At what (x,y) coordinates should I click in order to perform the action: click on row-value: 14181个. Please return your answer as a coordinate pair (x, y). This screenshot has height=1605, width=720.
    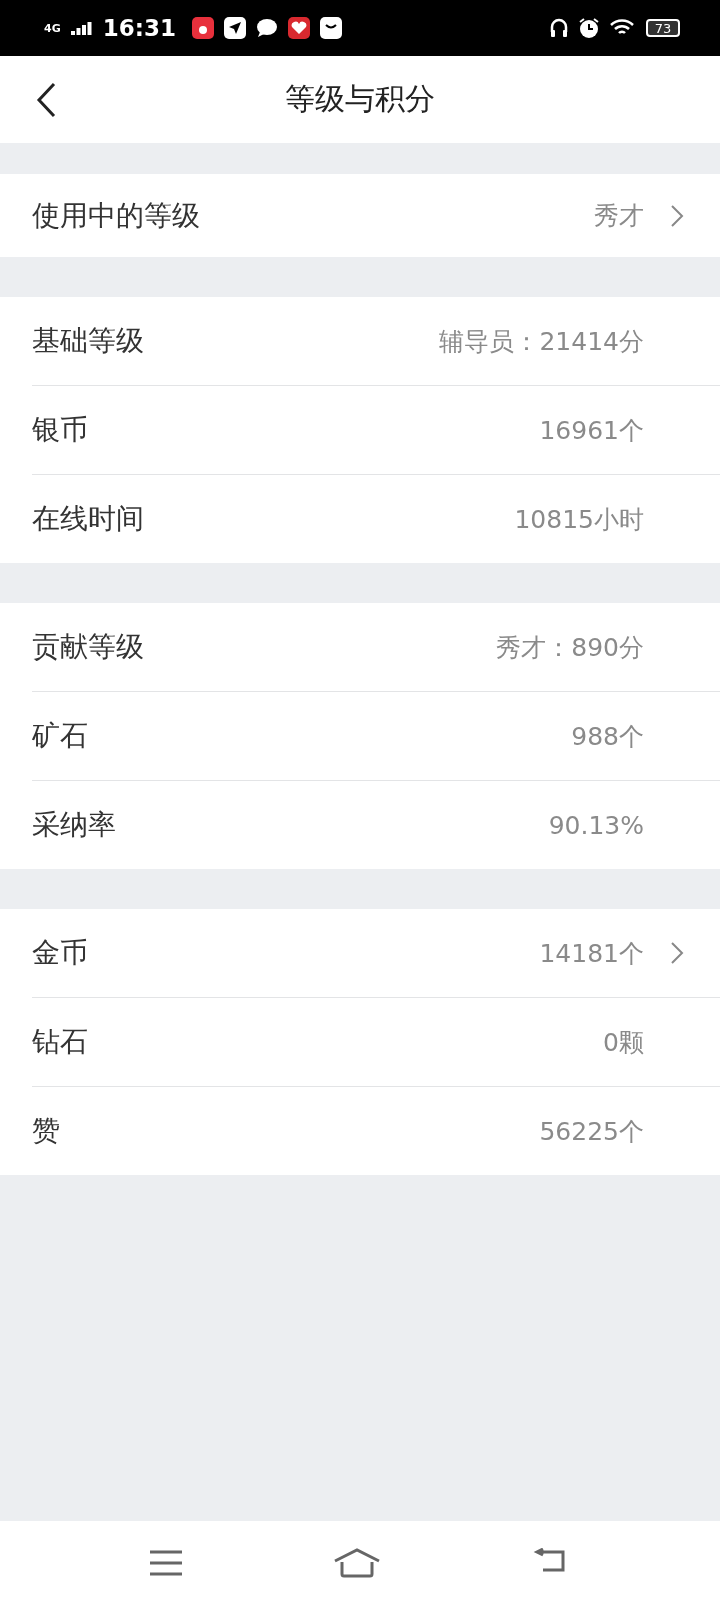
    Looking at the image, I should click on (591, 953).